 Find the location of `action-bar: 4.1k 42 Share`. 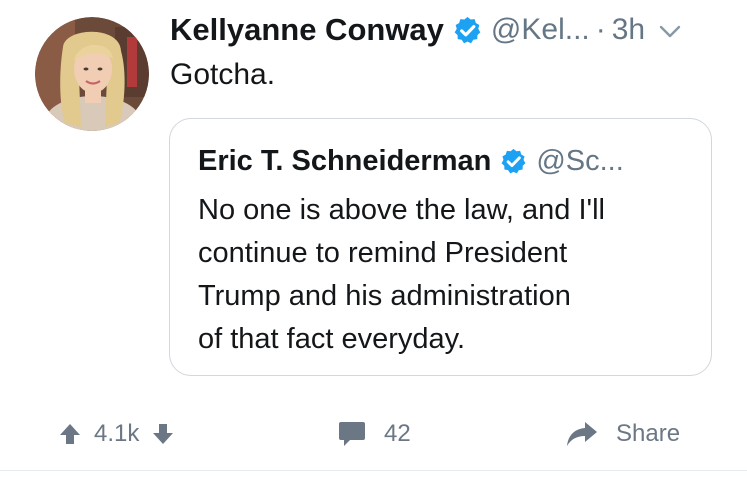

action-bar: 4.1k 42 Share is located at coordinates (373, 434).